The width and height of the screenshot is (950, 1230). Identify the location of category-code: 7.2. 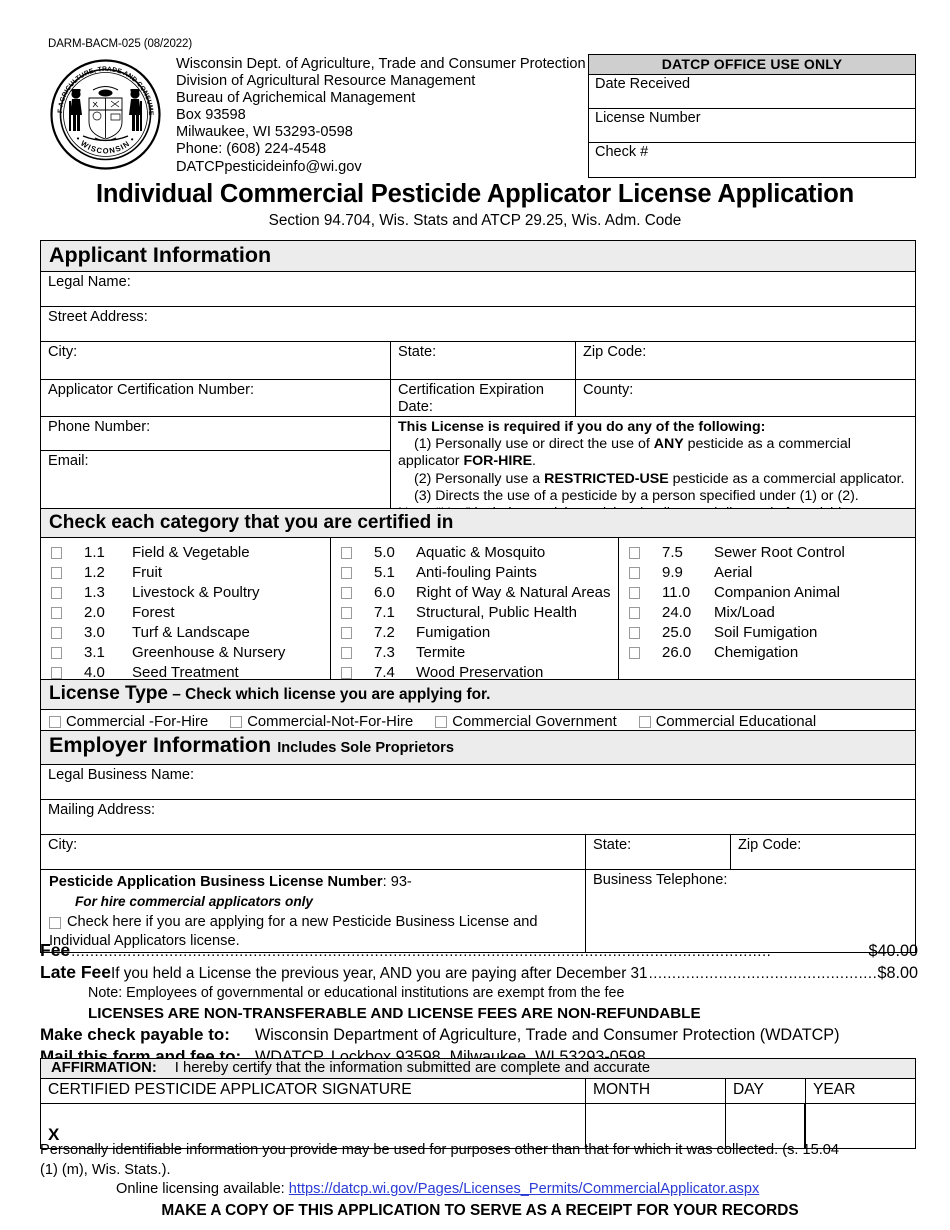
(384, 632).